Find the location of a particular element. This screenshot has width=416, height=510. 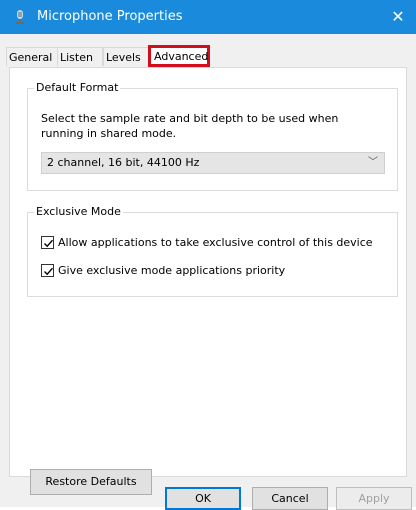

sample-format-value: 2 channel, 16 bit, 44100 Hz is located at coordinates (123, 162).